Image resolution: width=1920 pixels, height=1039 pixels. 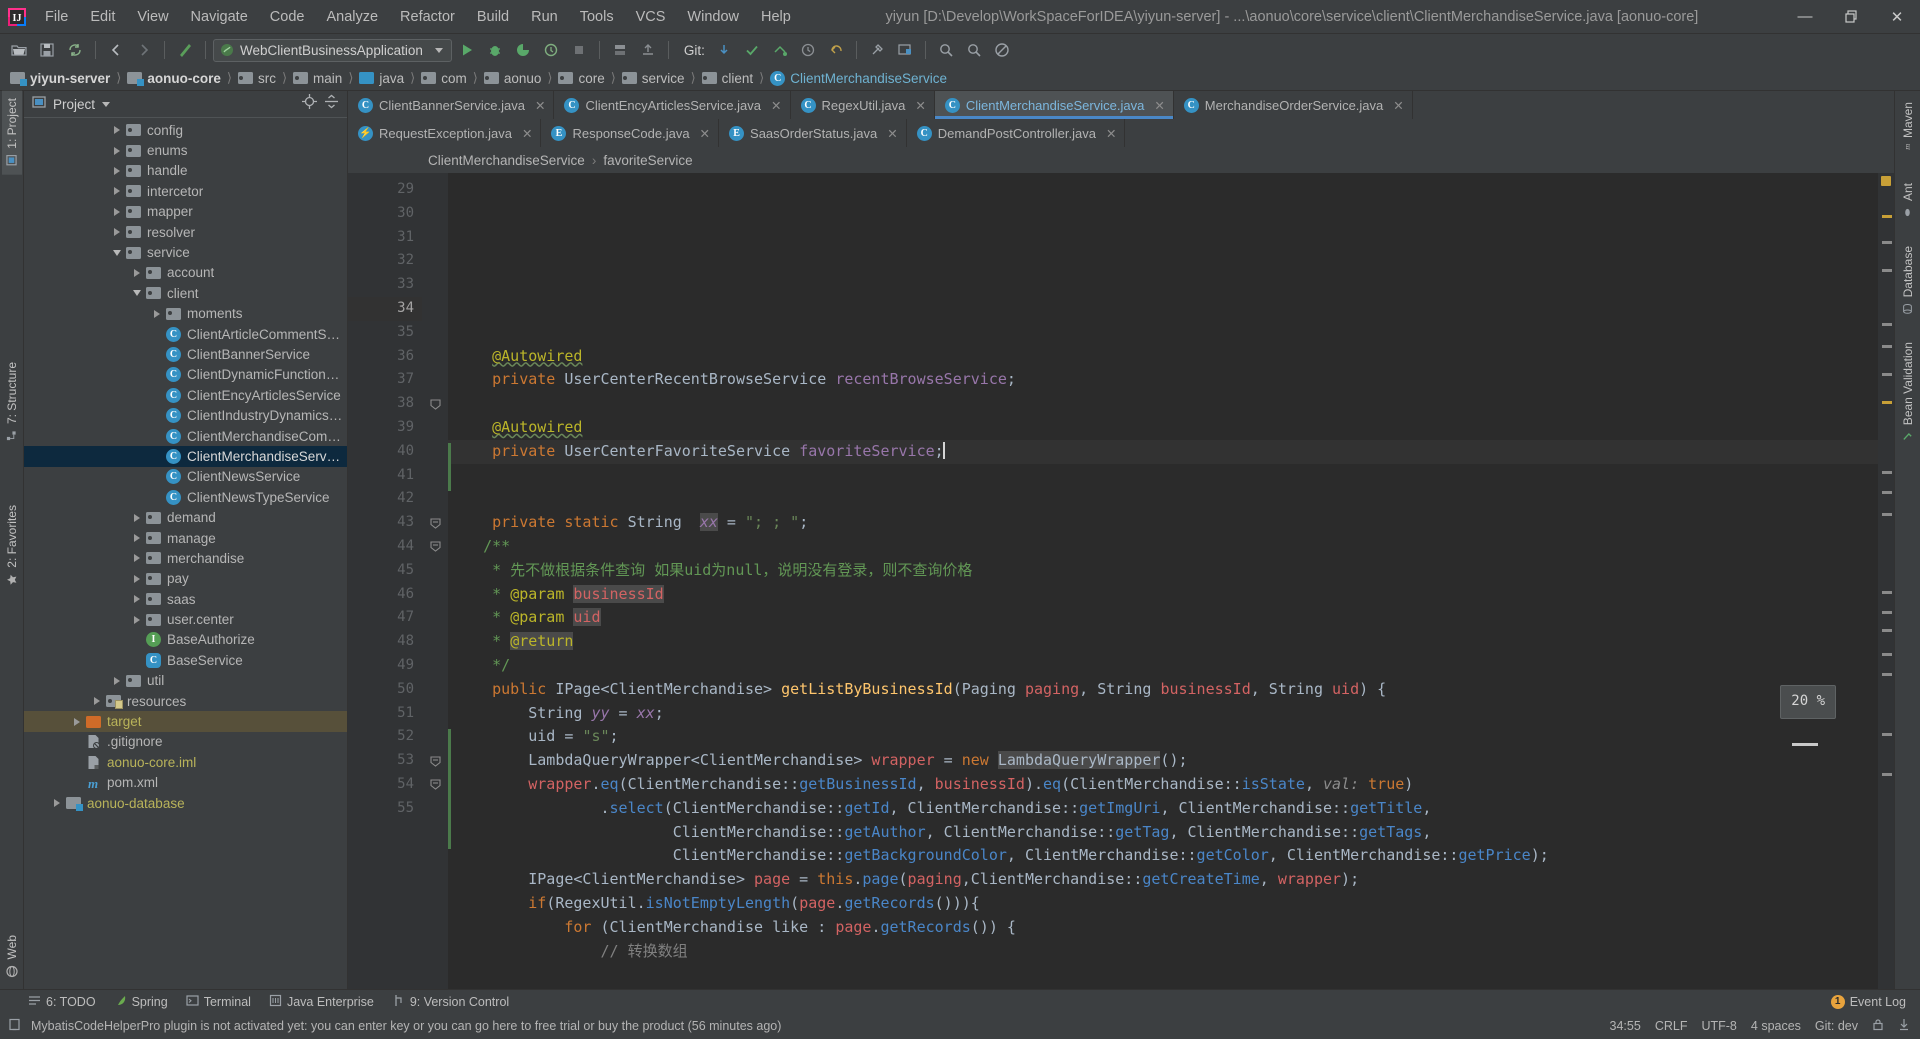 I want to click on sidebar-tab-project: 1: Project, so click(x=11, y=133).